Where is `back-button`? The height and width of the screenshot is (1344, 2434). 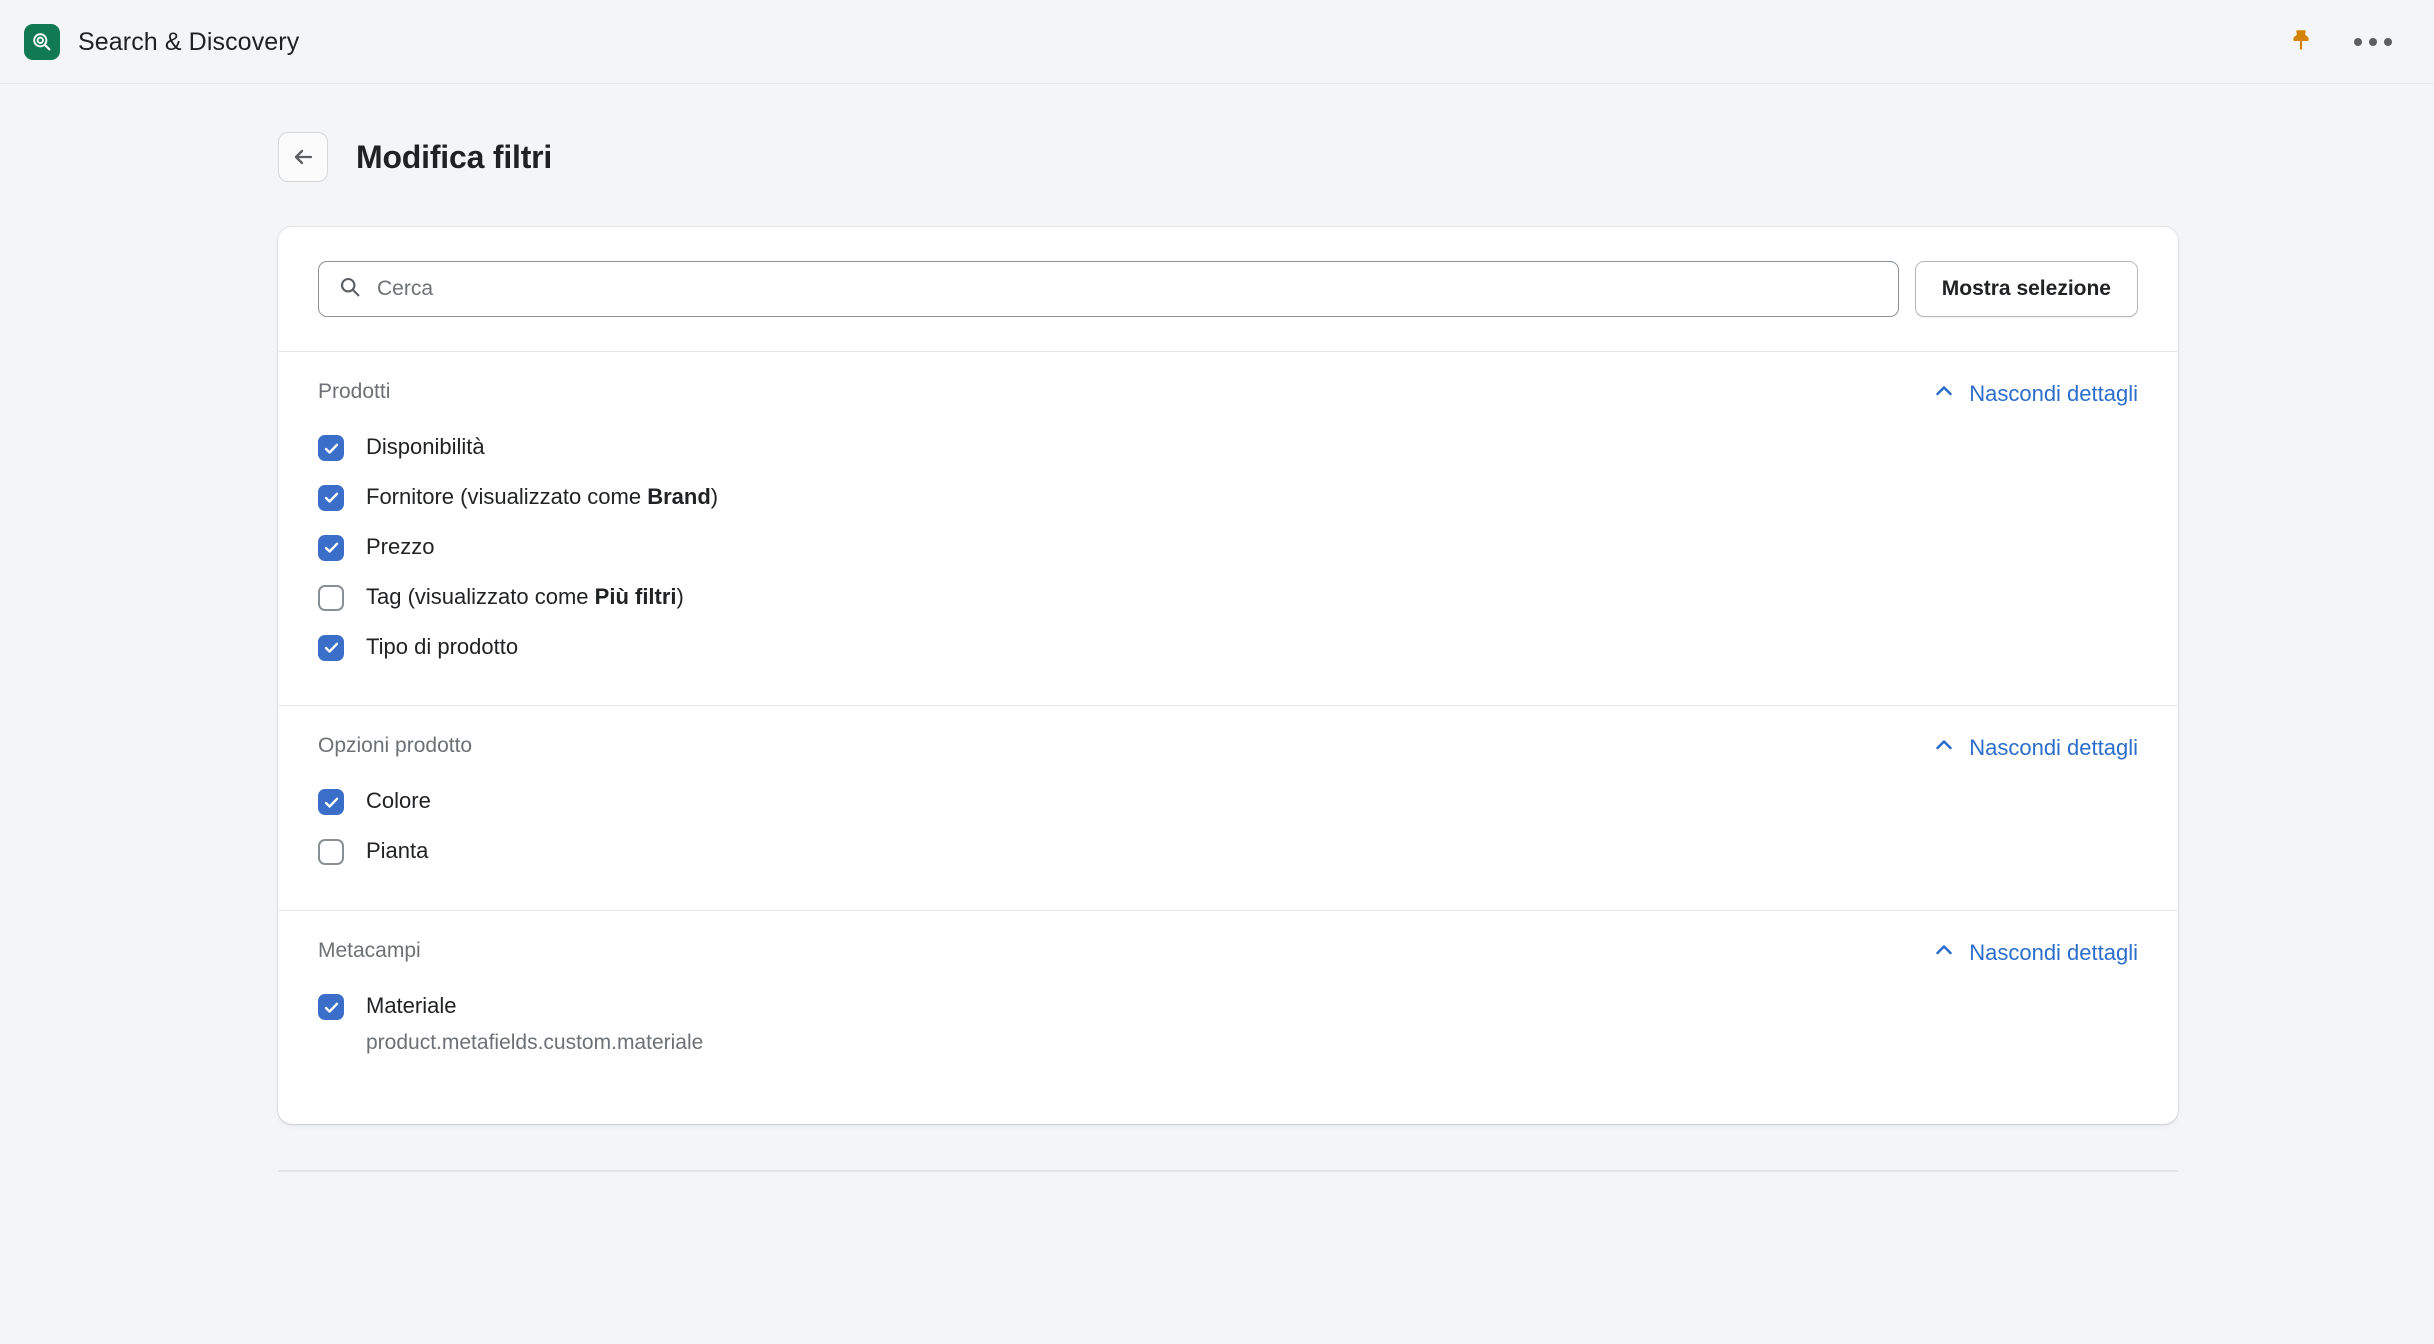
back-button is located at coordinates (303, 157).